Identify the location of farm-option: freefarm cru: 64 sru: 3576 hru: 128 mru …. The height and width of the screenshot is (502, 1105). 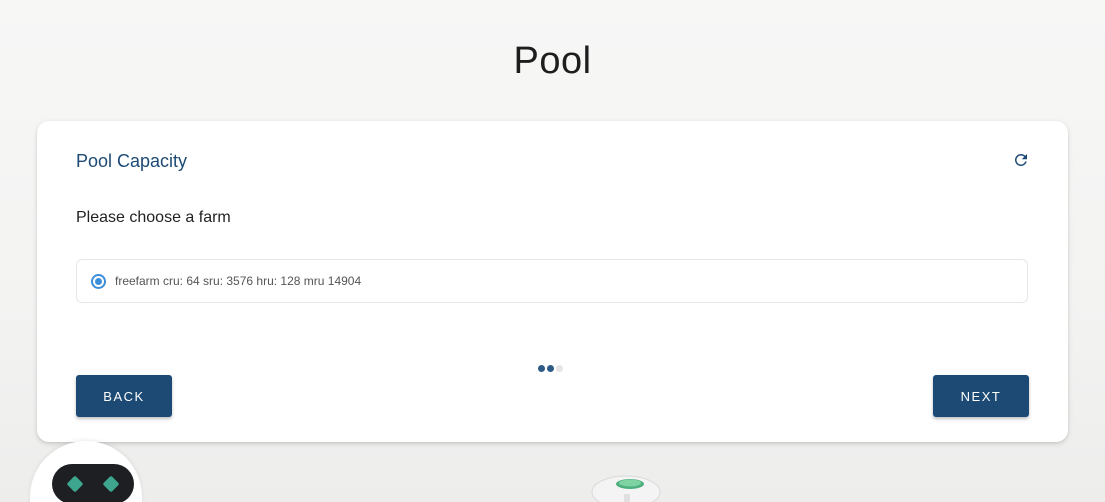
(552, 281).